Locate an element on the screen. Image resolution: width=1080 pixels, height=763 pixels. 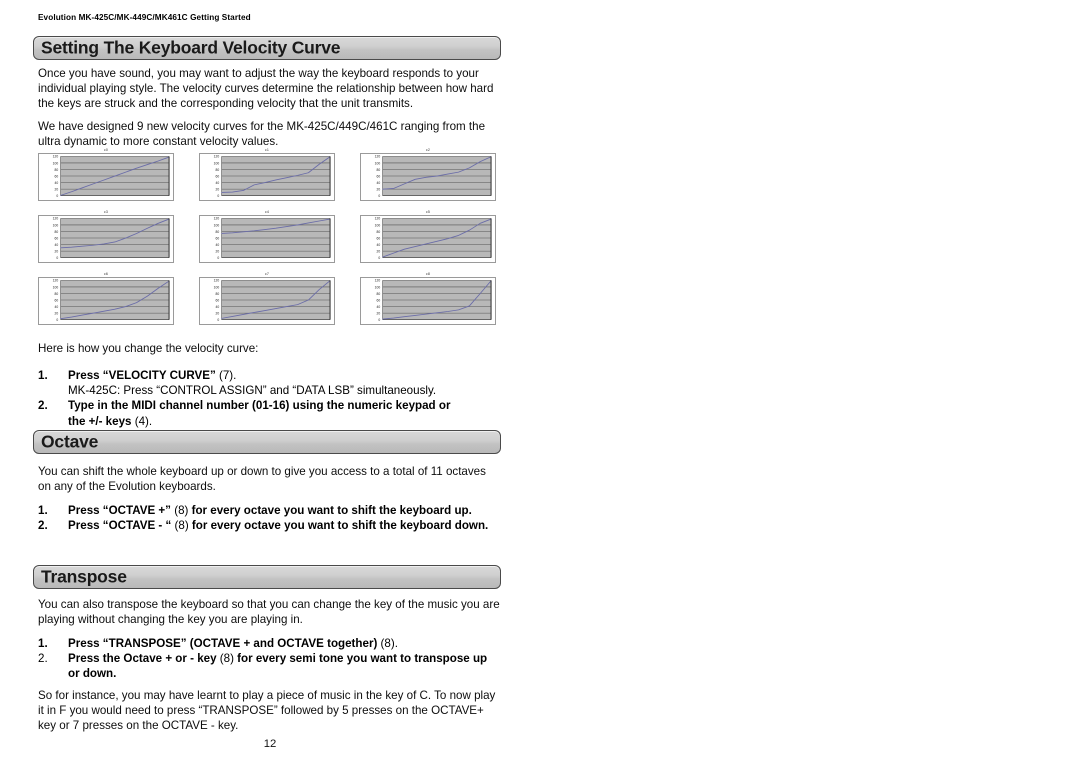
page-number: 12 is located at coordinates (270, 744).